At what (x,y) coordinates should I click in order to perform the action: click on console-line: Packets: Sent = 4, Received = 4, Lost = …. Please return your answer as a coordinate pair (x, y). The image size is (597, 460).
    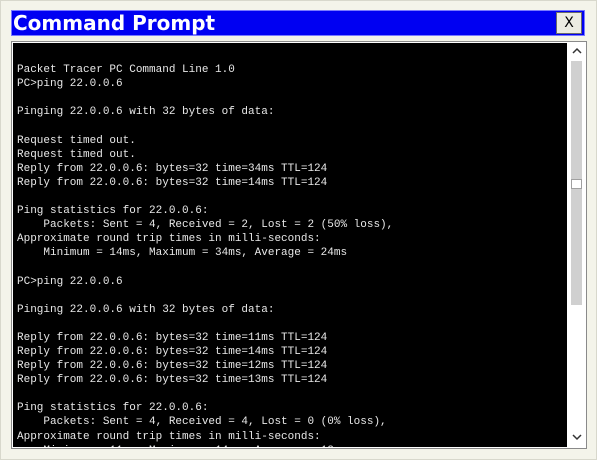
    Looking at the image, I should click on (202, 422).